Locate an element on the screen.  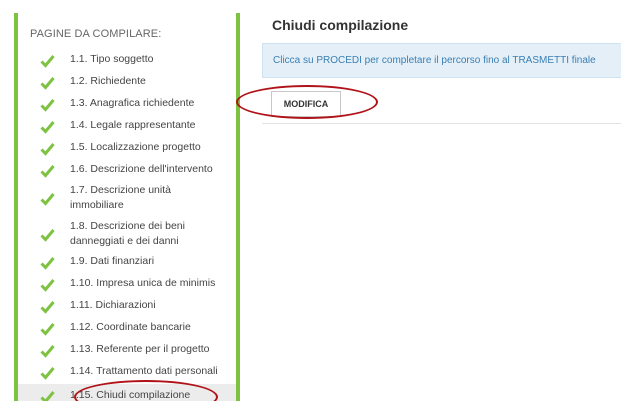
sidebar-item-descrizione-intervento: 1.6. Descrizione dell'intervento is located at coordinates (127, 171).